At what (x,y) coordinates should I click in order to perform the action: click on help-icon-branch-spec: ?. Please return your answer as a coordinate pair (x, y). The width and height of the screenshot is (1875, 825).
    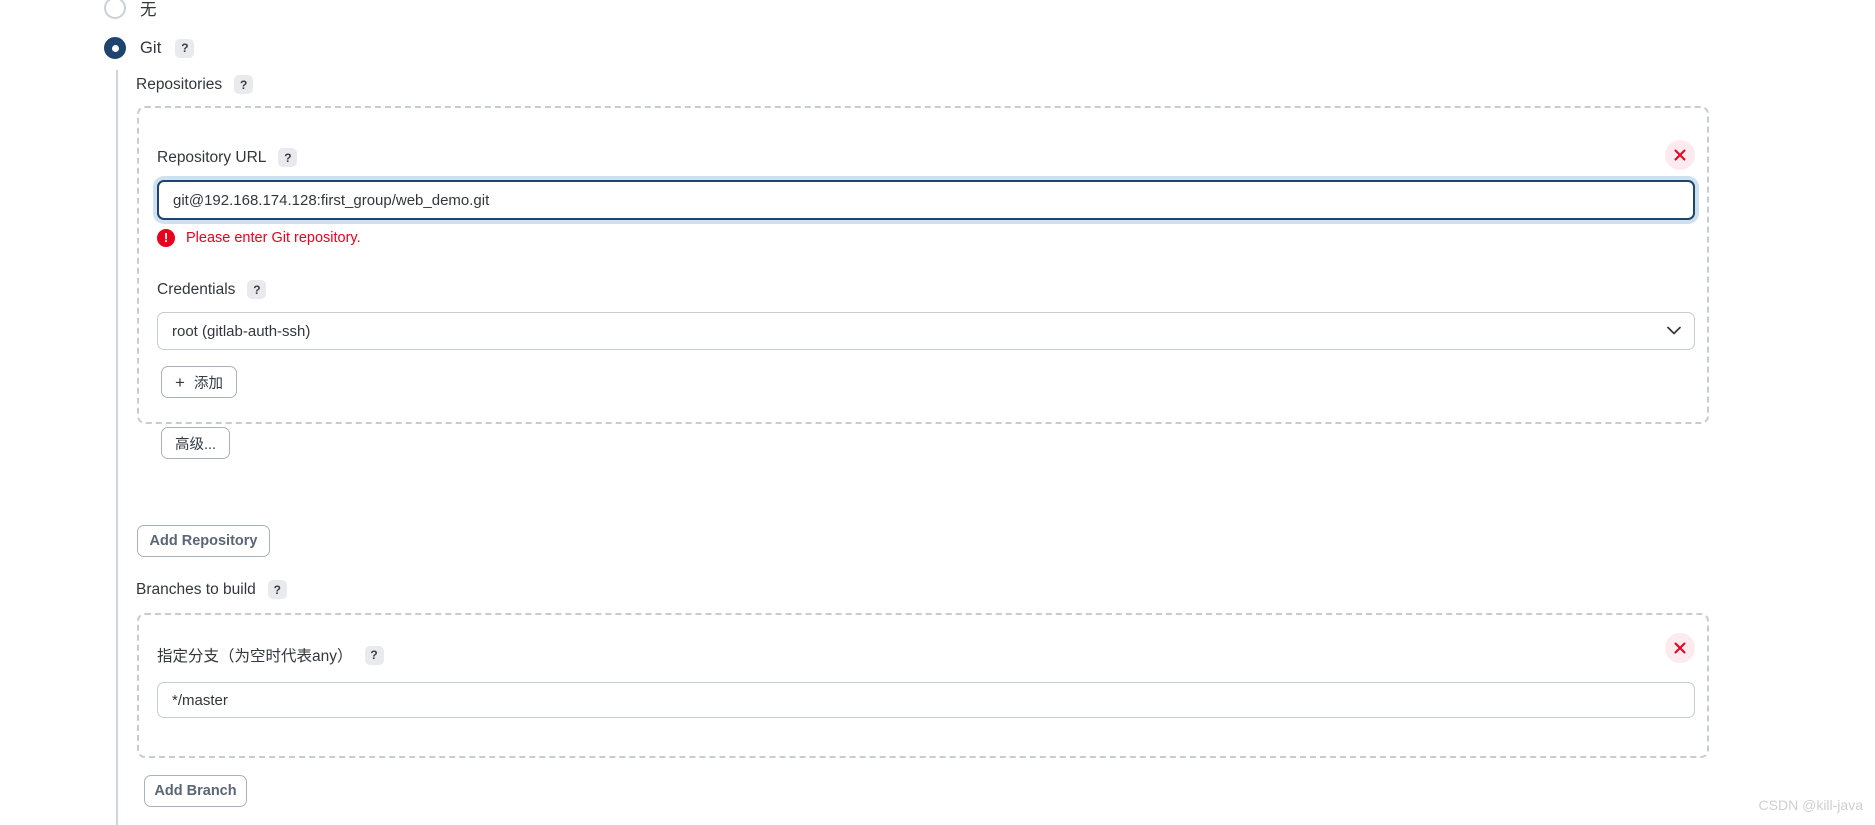
    Looking at the image, I should click on (374, 655).